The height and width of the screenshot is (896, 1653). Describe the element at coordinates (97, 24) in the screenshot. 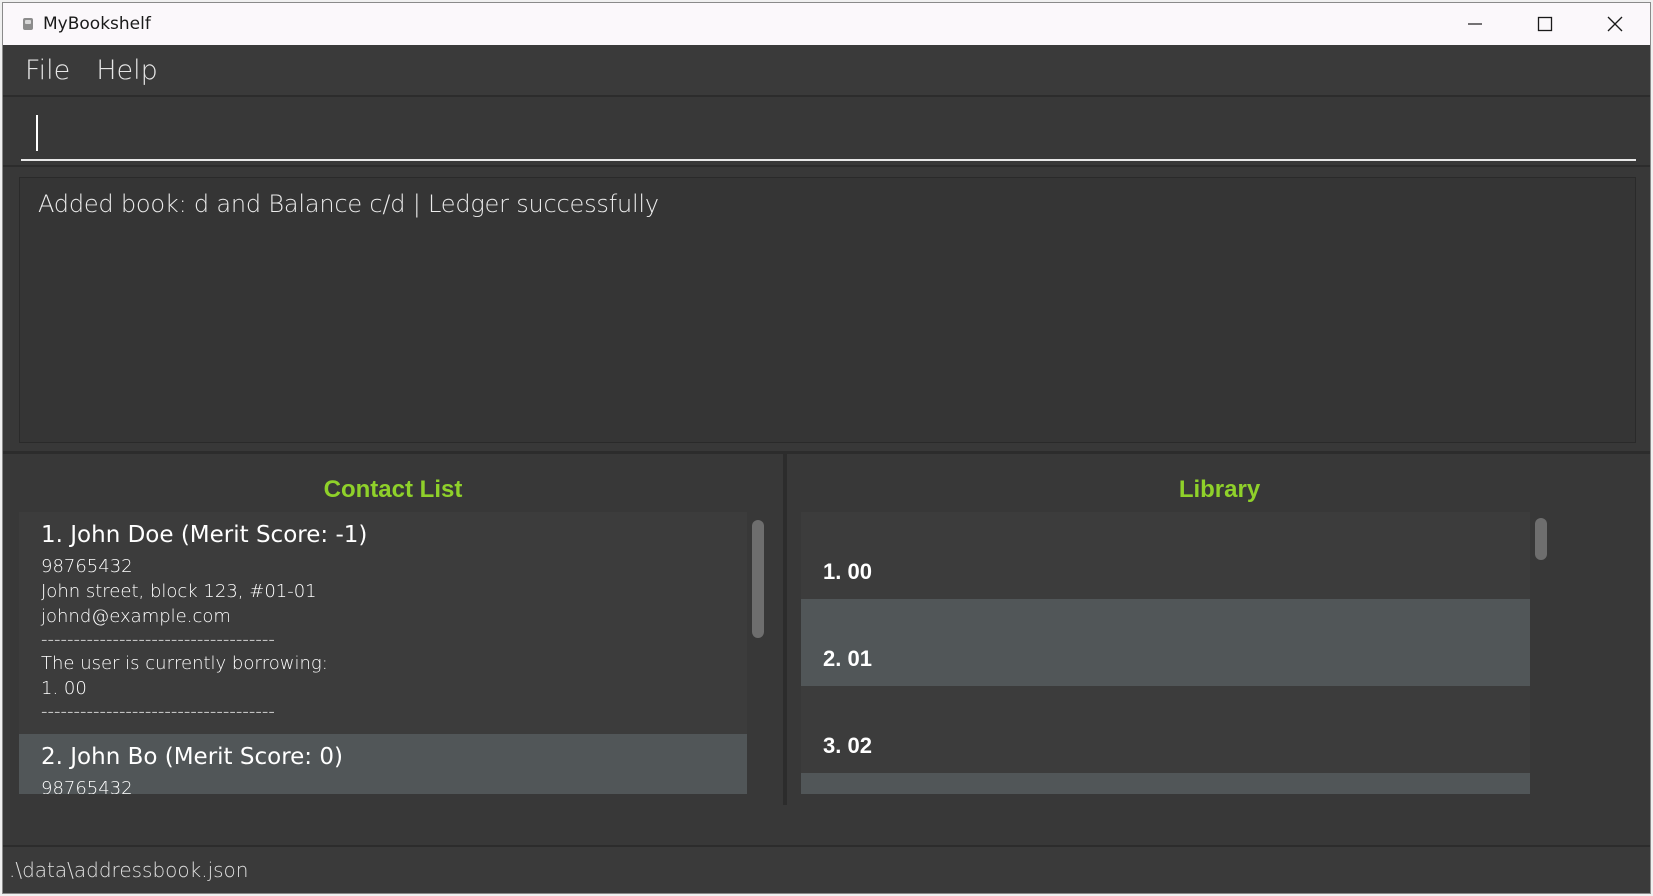

I see `window-title: MyBookshelf` at that location.